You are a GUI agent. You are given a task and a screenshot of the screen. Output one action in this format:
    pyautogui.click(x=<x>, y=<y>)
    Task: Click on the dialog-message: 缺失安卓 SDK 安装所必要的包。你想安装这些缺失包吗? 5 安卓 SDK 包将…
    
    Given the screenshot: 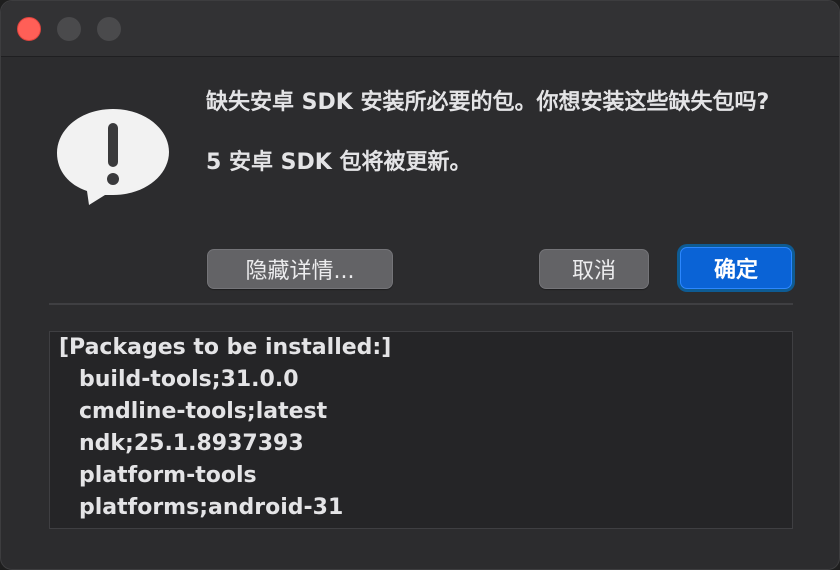 What is the action you would take?
    pyautogui.click(x=506, y=133)
    